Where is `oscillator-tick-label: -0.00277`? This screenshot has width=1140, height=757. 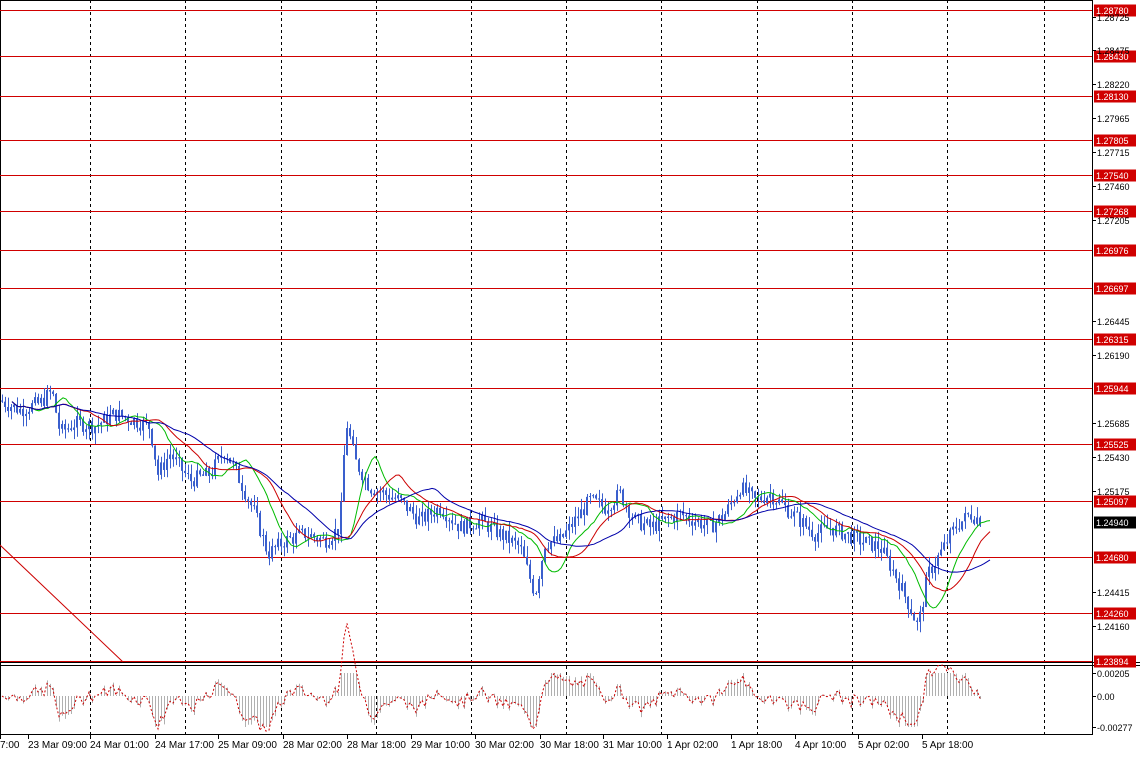 oscillator-tick-label: -0.00277 is located at coordinates (1115, 728).